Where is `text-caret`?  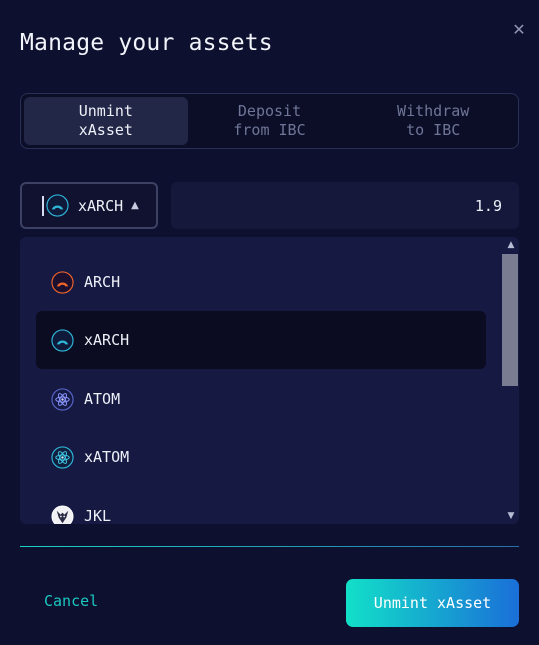
text-caret is located at coordinates (43, 205).